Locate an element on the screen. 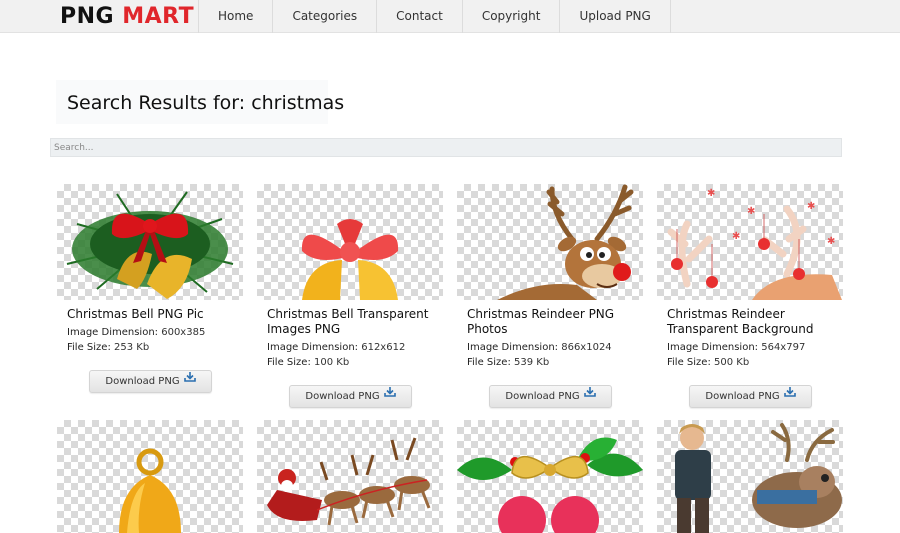 The height and width of the screenshot is (533, 900). filesize-value: 500 Kb is located at coordinates (732, 362).